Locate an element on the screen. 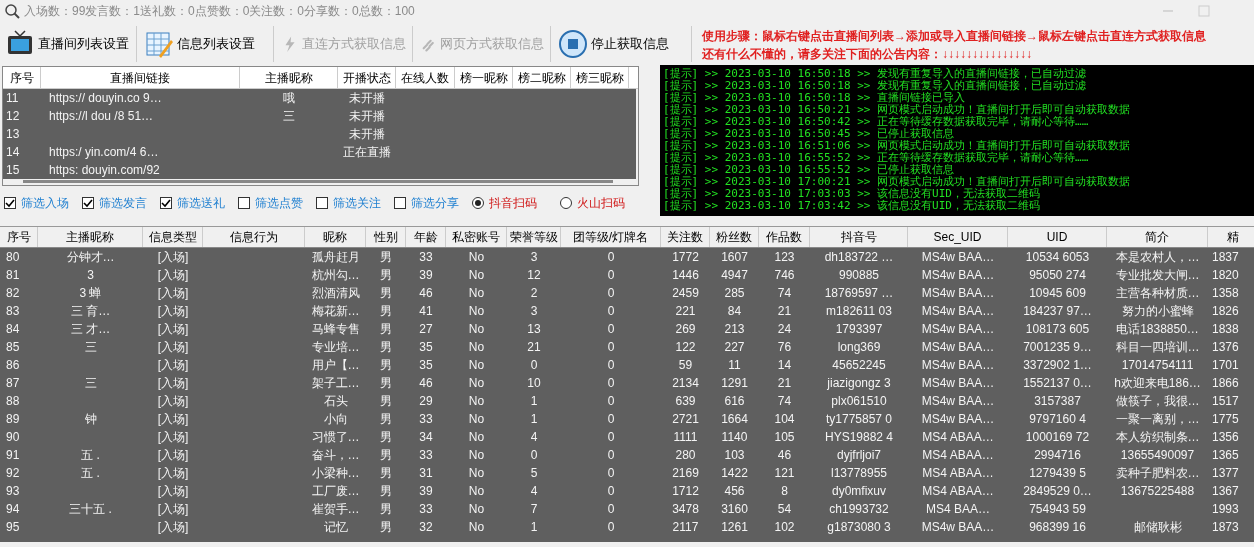  table-cell: 88 is located at coordinates (13, 401).